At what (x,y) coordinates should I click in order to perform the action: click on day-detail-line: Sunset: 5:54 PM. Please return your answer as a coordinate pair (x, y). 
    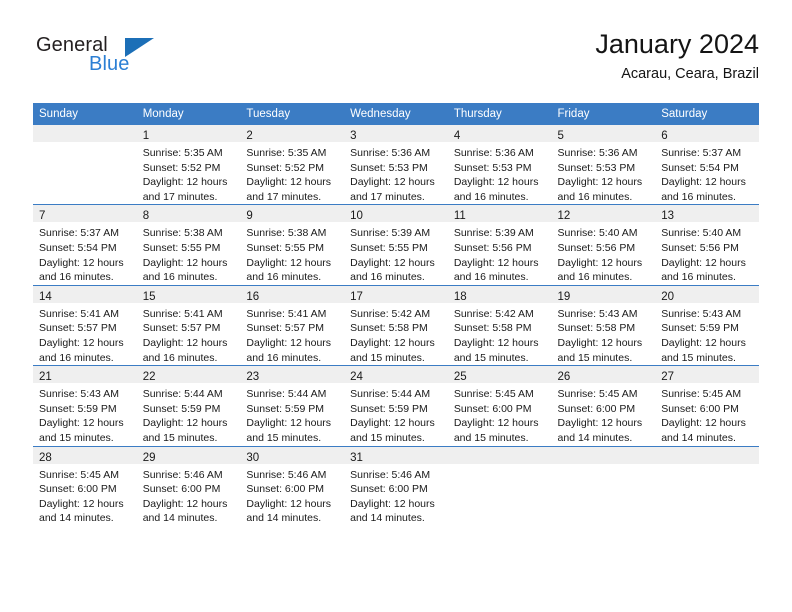
    Looking at the image, I should click on (78, 247).